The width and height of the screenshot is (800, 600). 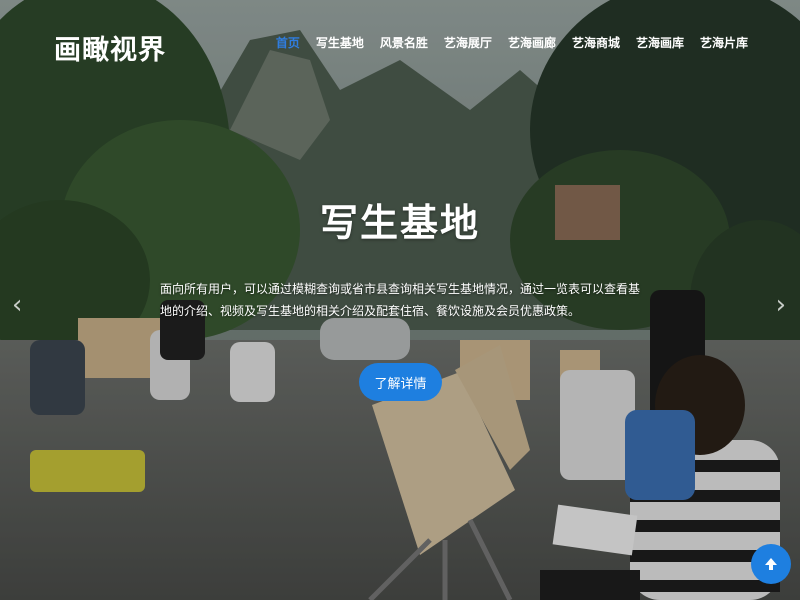 I want to click on nav-item-sketch-base: 写生基地, so click(x=340, y=42).